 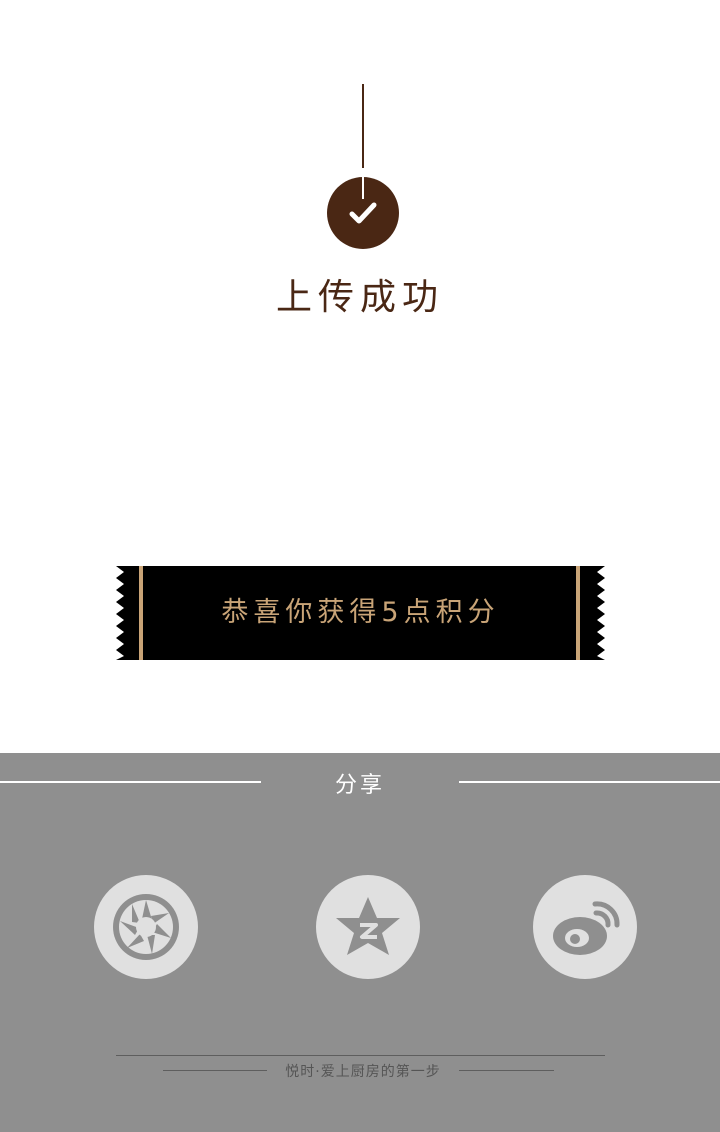 I want to click on share-moments-button, so click(x=146, y=927).